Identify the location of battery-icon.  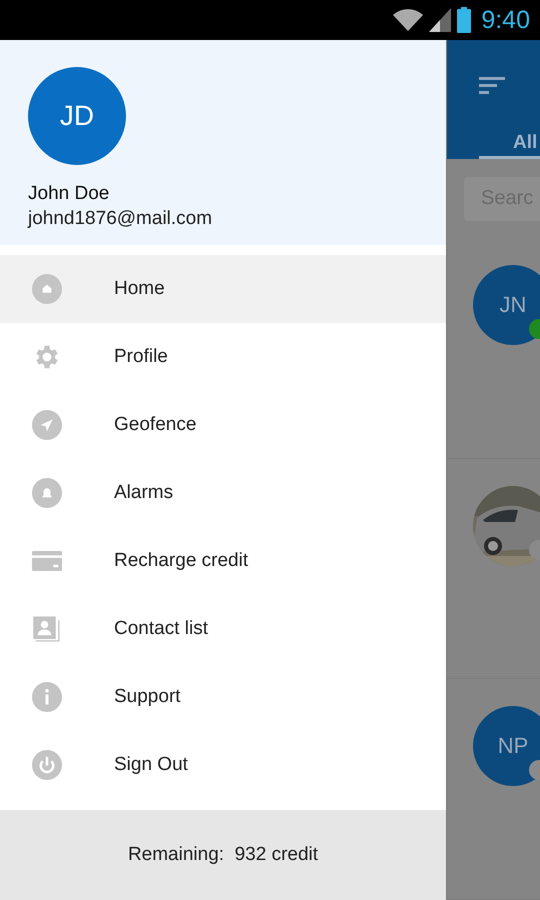
(464, 20).